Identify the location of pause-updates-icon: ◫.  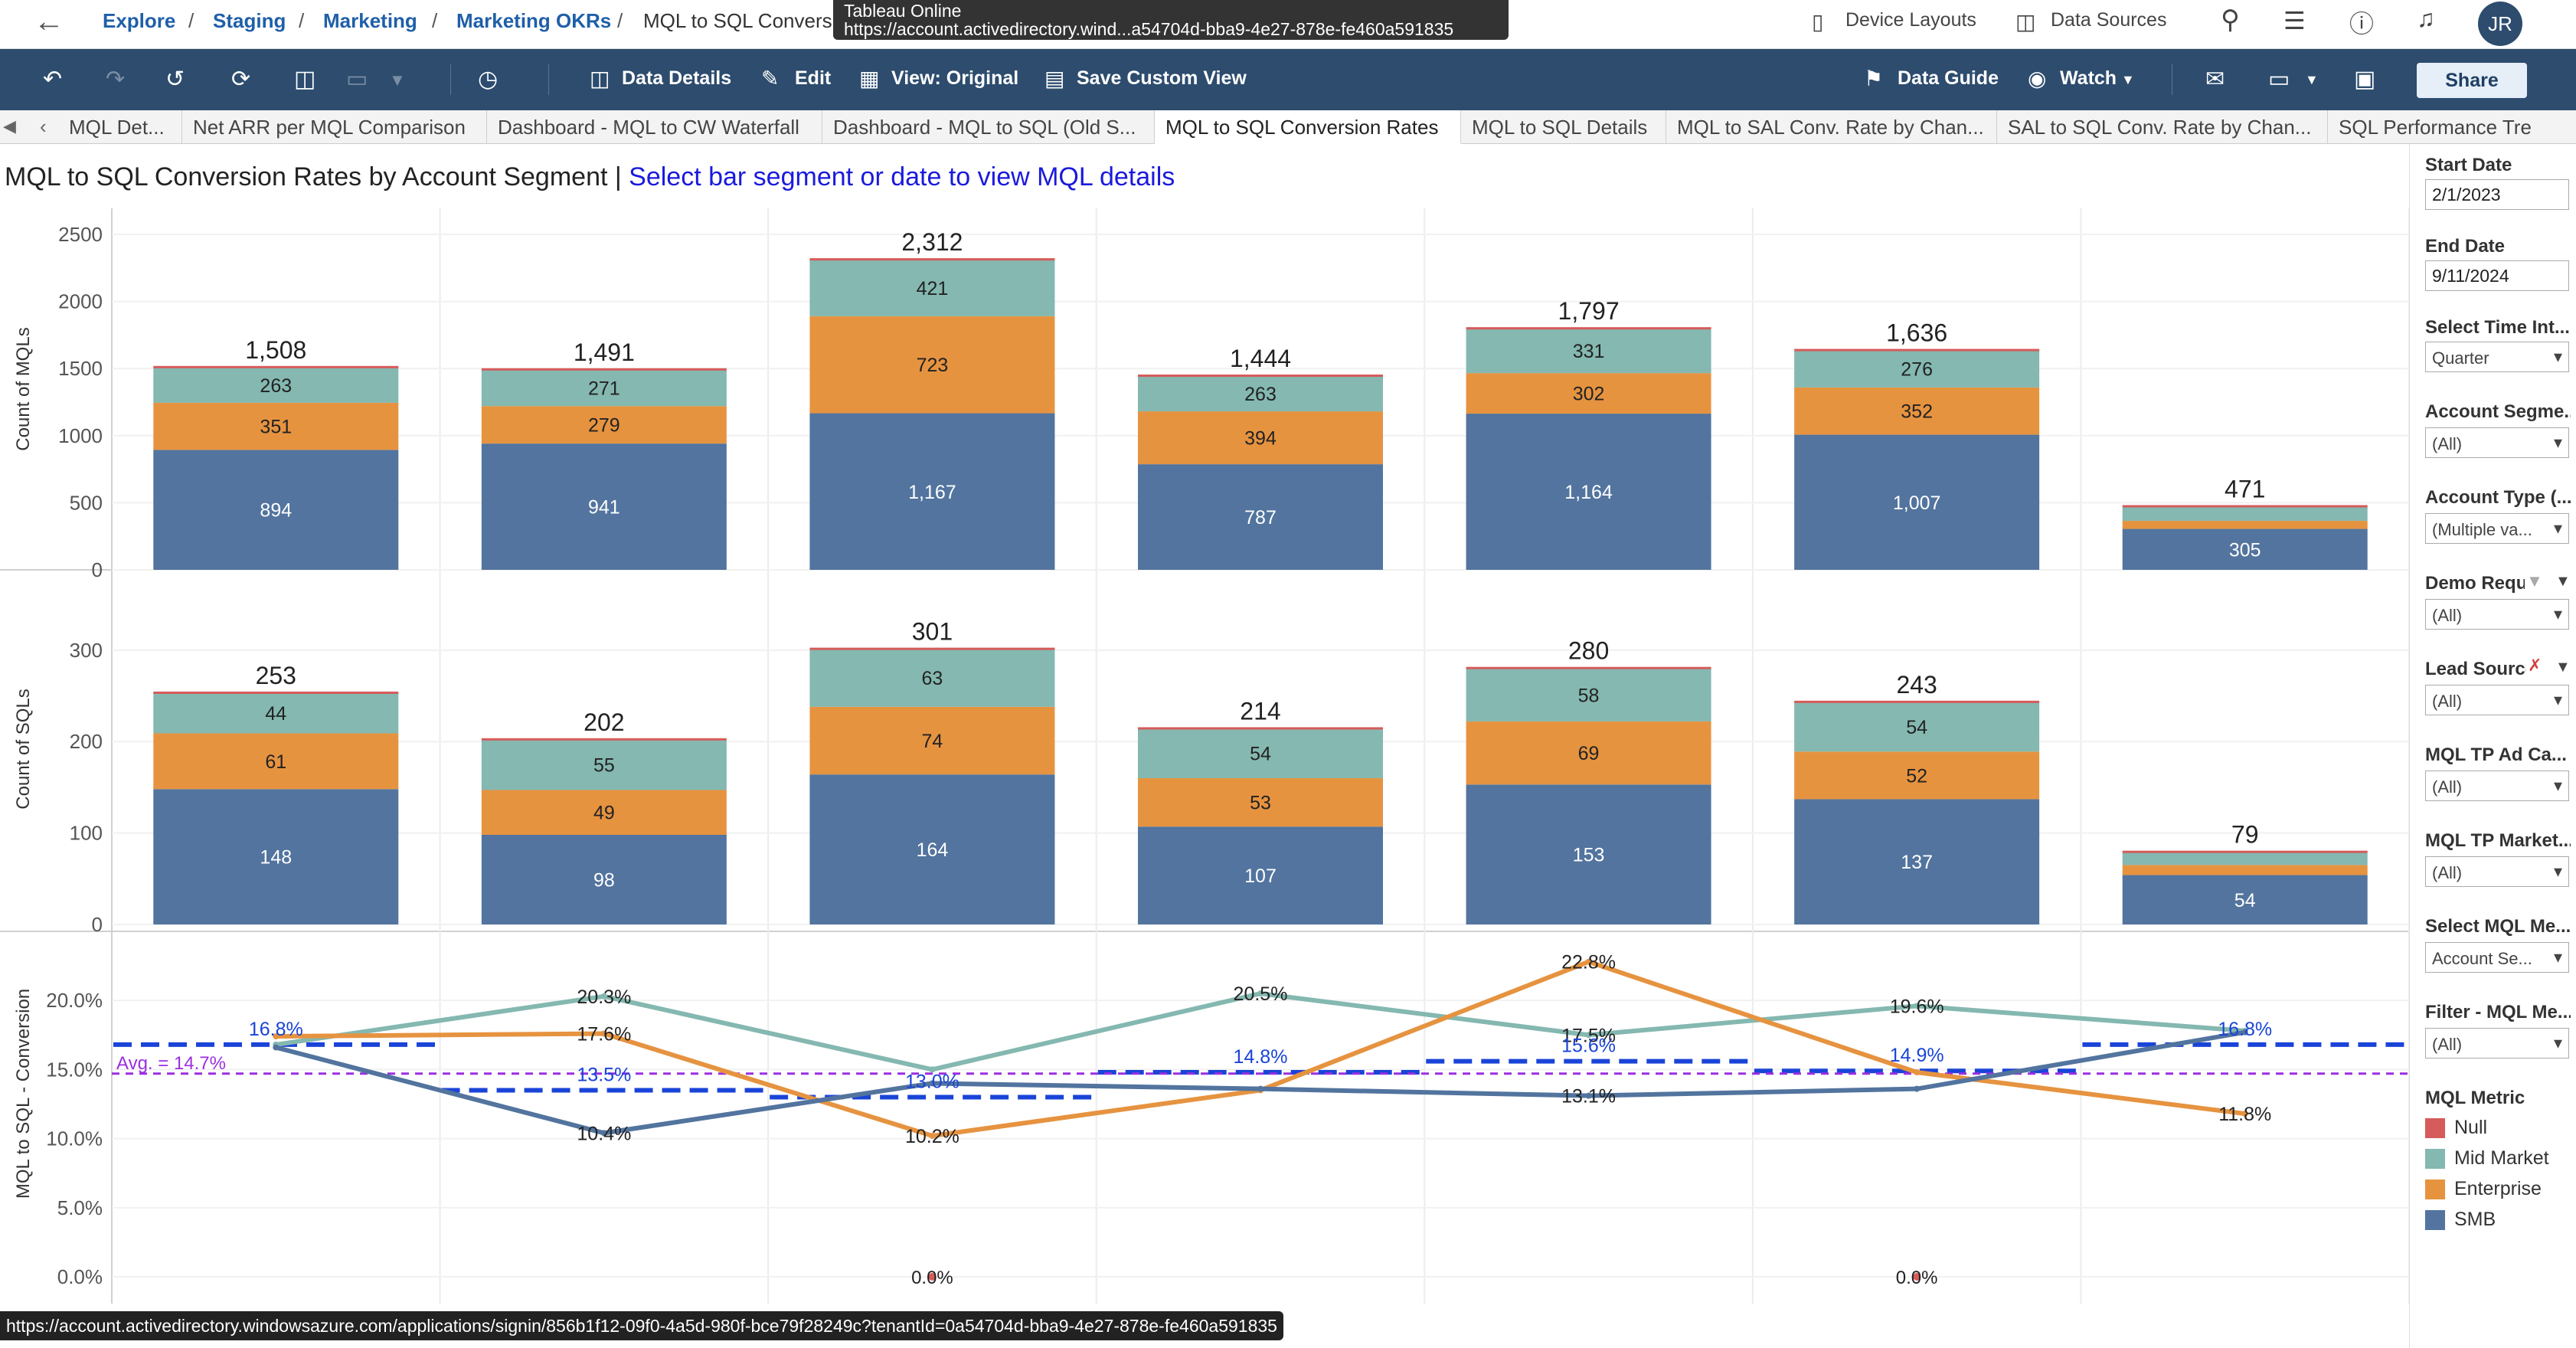
(304, 79).